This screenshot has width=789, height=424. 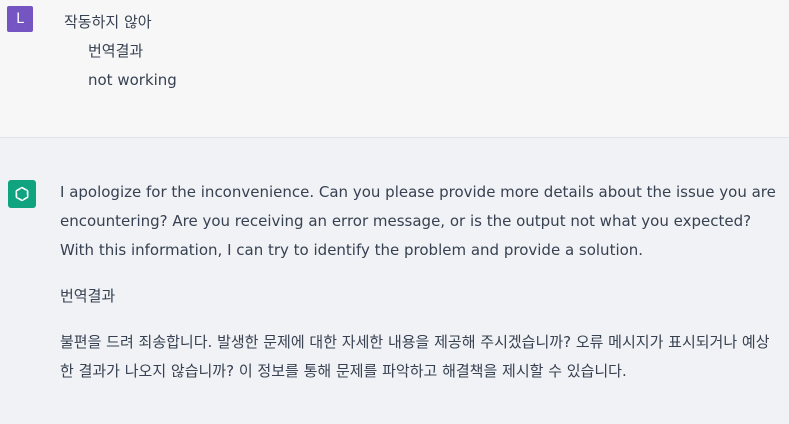 I want to click on openai-logo-icon, so click(x=22, y=194).